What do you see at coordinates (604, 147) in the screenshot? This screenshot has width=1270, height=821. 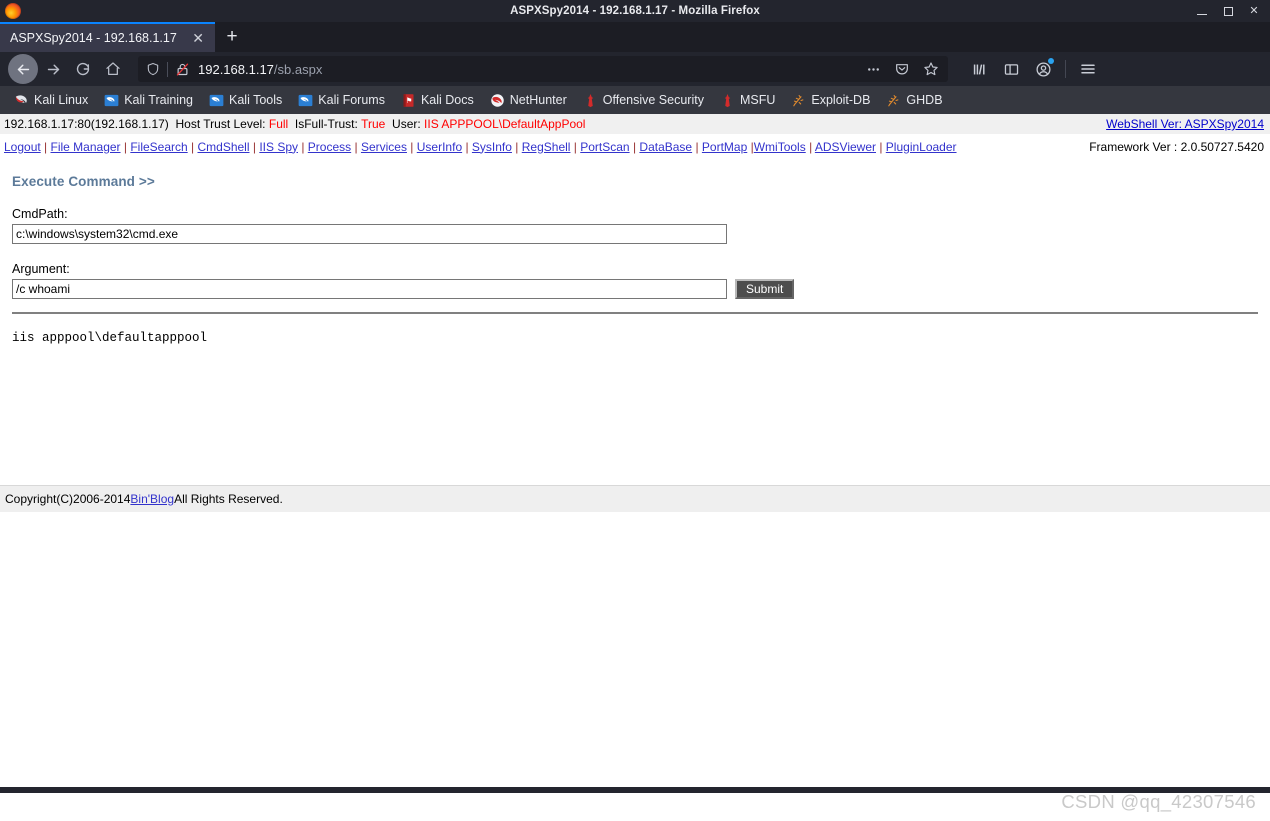 I see `shell-menu-item-portscan: PortScan` at bounding box center [604, 147].